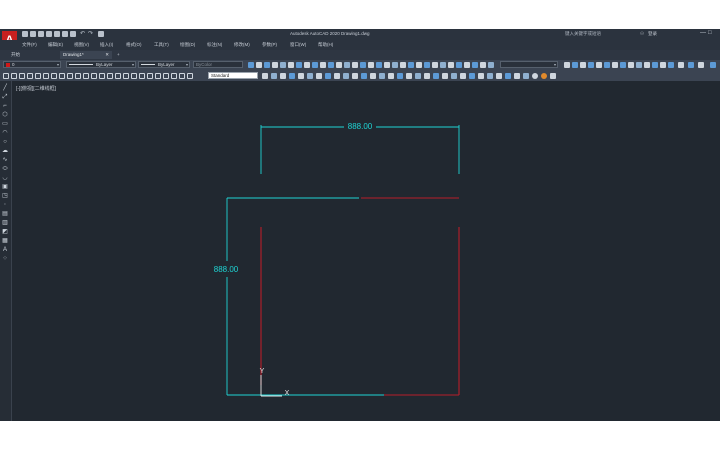 Image resolution: width=720 pixels, height=450 pixels. What do you see at coordinates (5, 232) in the screenshot?
I see `region-icon: ◩` at bounding box center [5, 232].